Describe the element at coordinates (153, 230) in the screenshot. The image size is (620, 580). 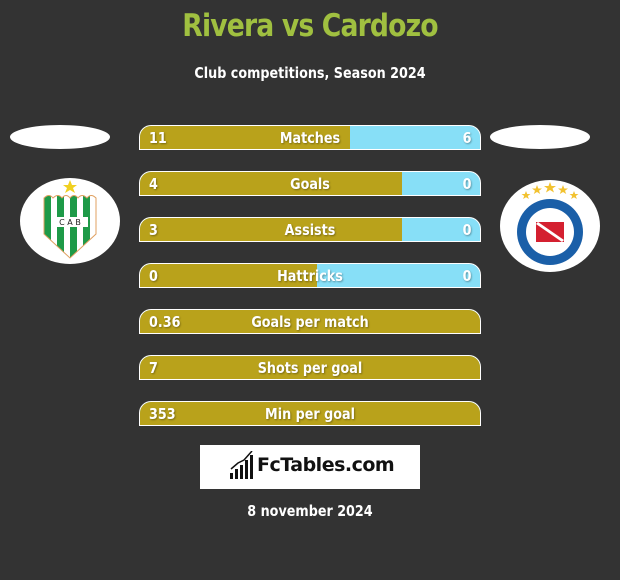
I see `left-value: 3` at that location.